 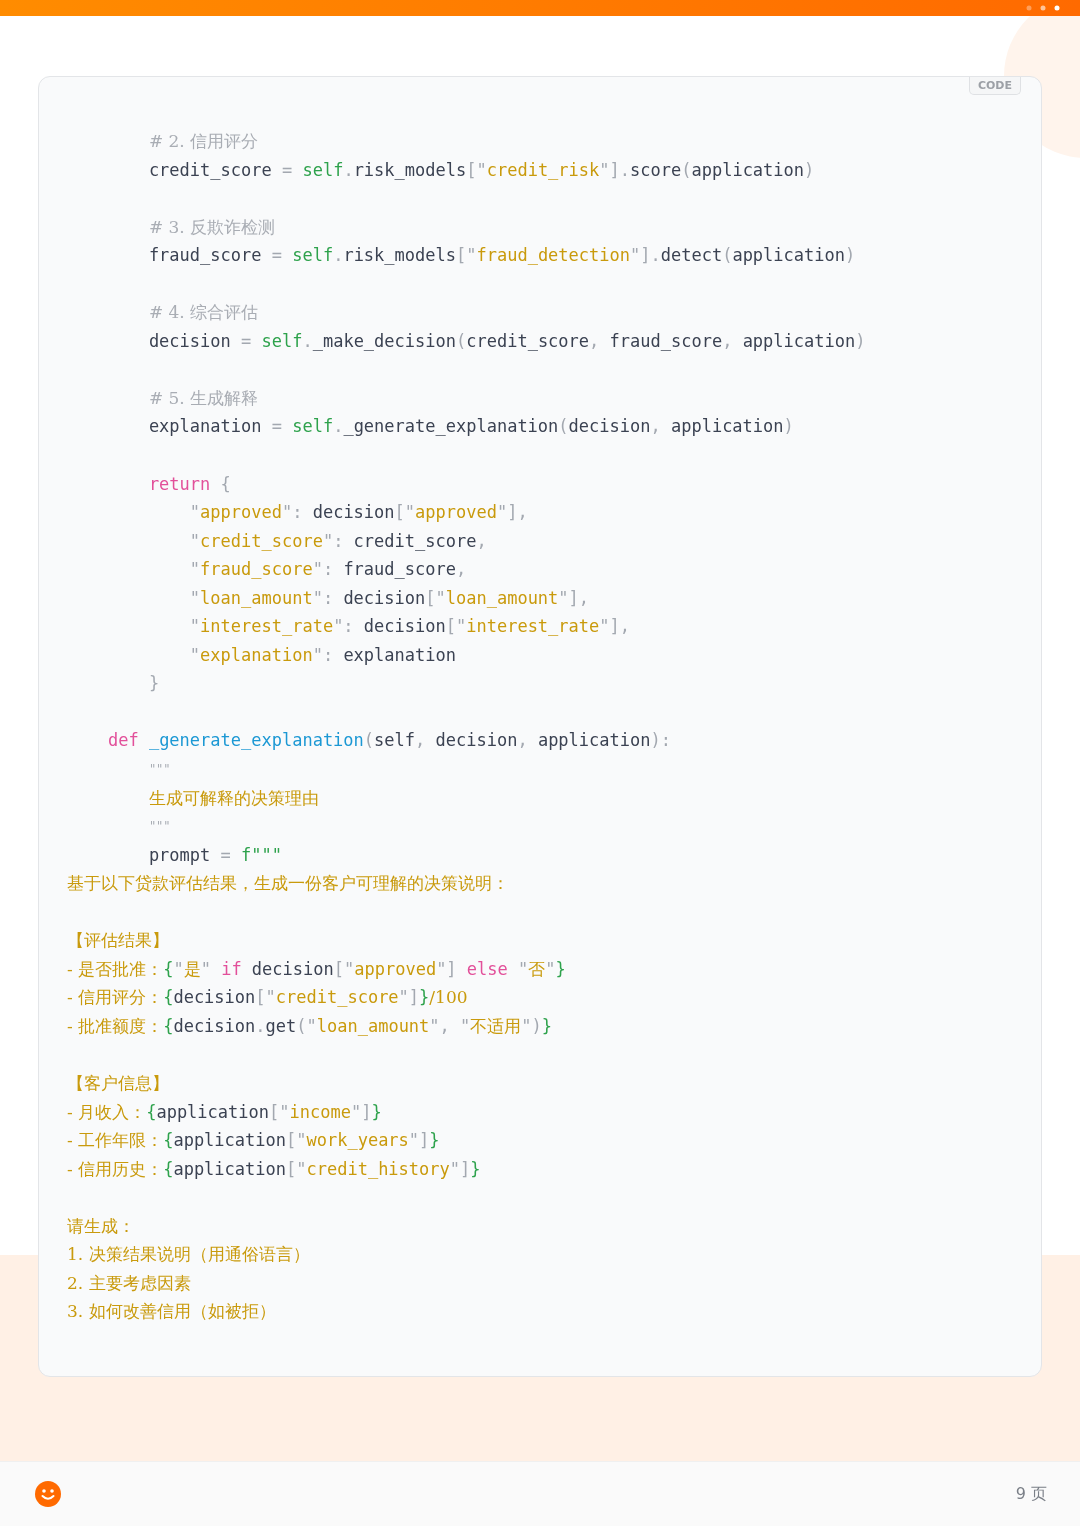 What do you see at coordinates (189, 484) in the screenshot?
I see `code-line: return {` at bounding box center [189, 484].